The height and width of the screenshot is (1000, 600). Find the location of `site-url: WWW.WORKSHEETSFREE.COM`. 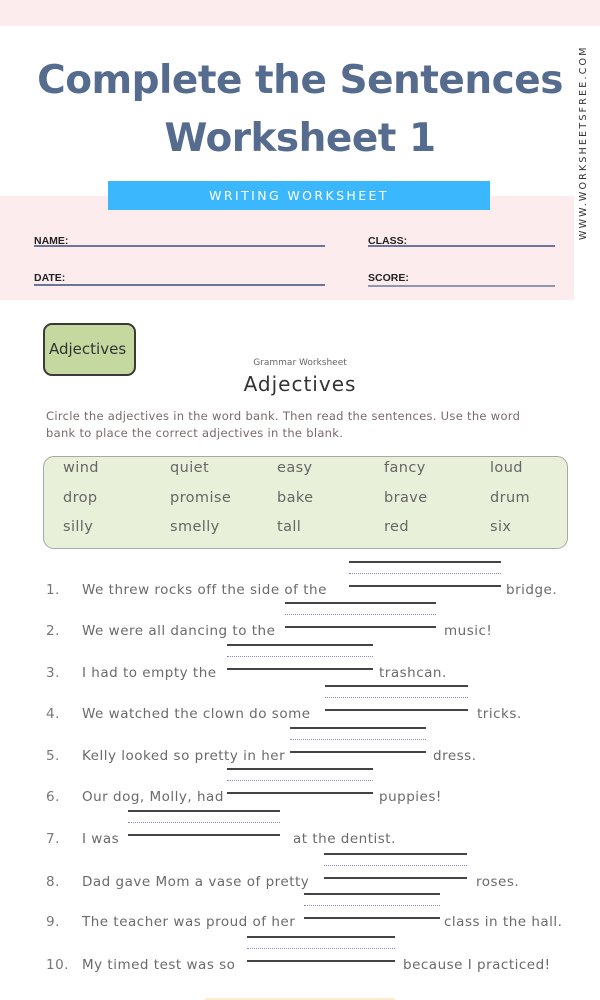

site-url: WWW.WORKSHEETSFREE.COM is located at coordinates (583, 142).